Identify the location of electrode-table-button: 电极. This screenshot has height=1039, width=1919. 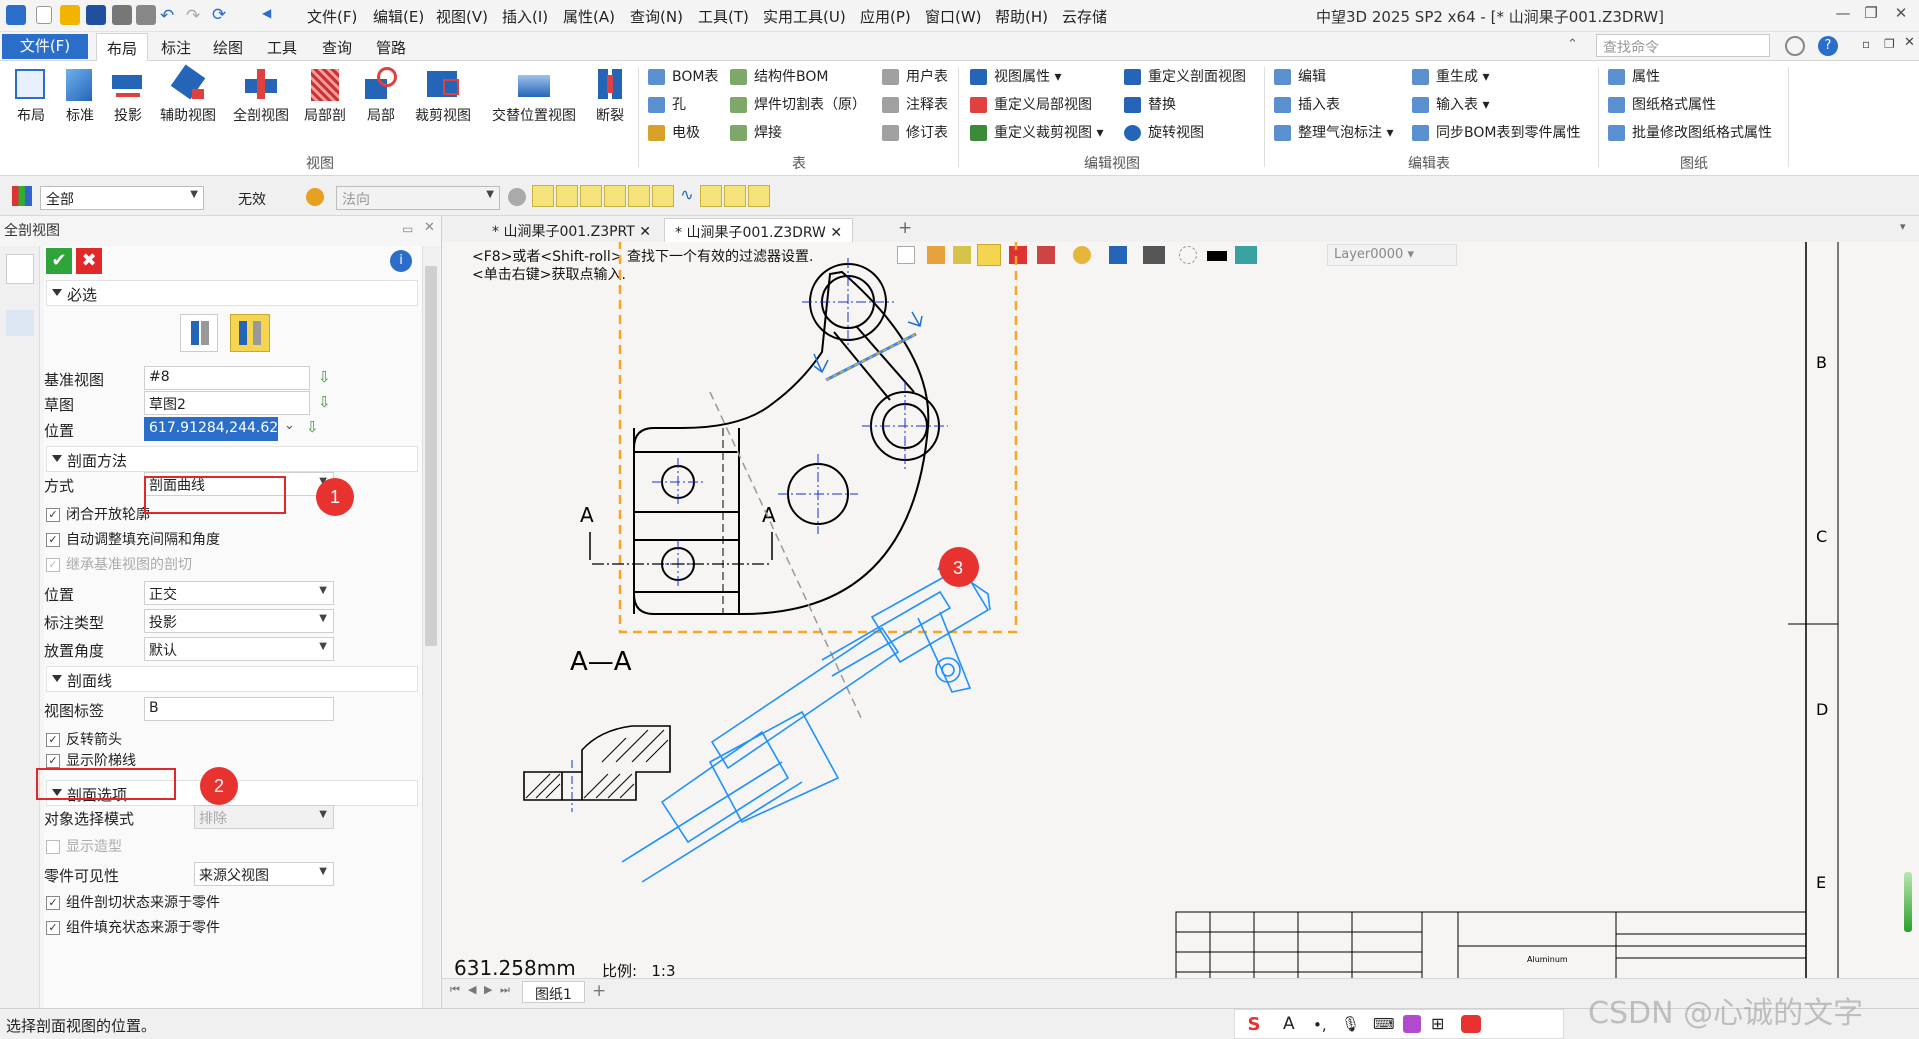
(674, 133).